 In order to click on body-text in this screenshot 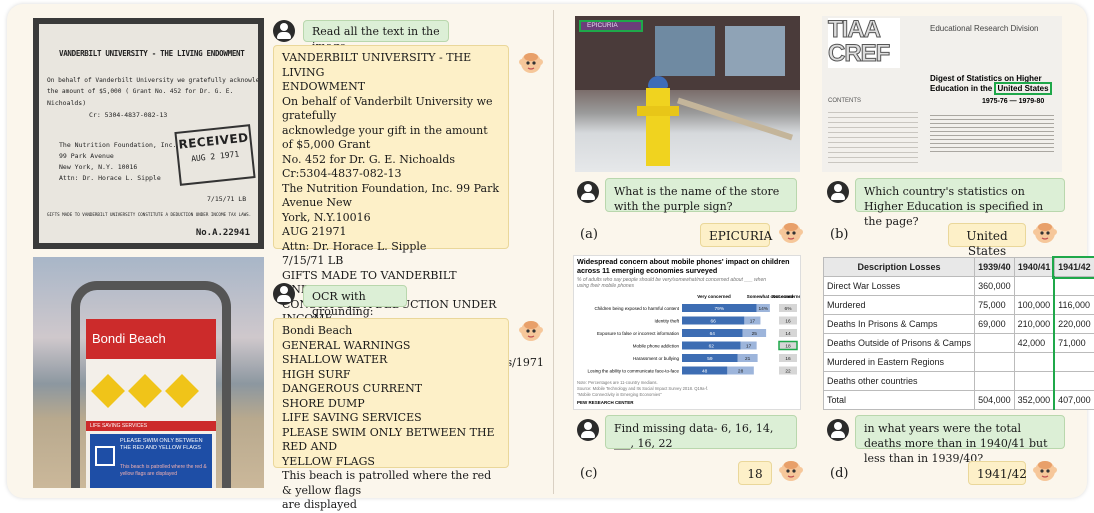, I will do `click(992, 132)`.